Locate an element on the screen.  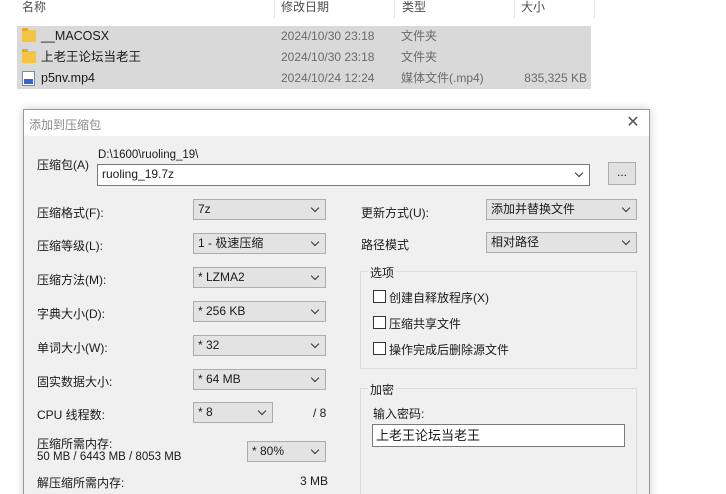
close-button: ✕ is located at coordinates (633, 123).